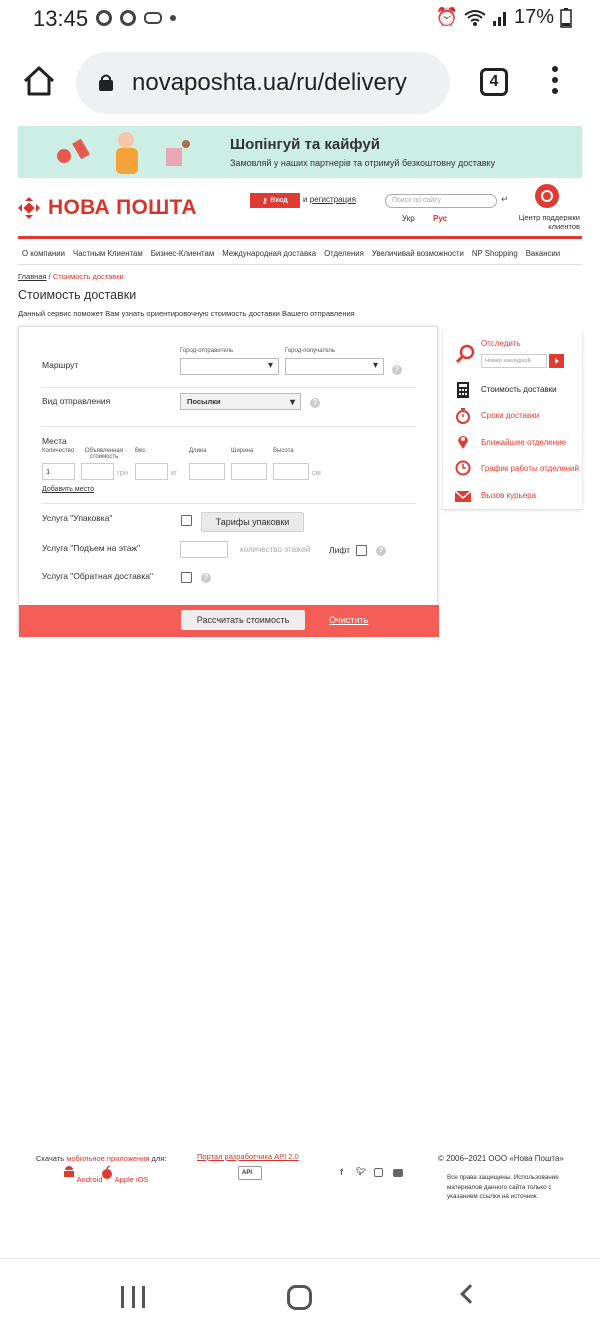 The width and height of the screenshot is (600, 1332). What do you see at coordinates (243, 620) in the screenshot?
I see `calculate-button: Рассчитать стоимость` at bounding box center [243, 620].